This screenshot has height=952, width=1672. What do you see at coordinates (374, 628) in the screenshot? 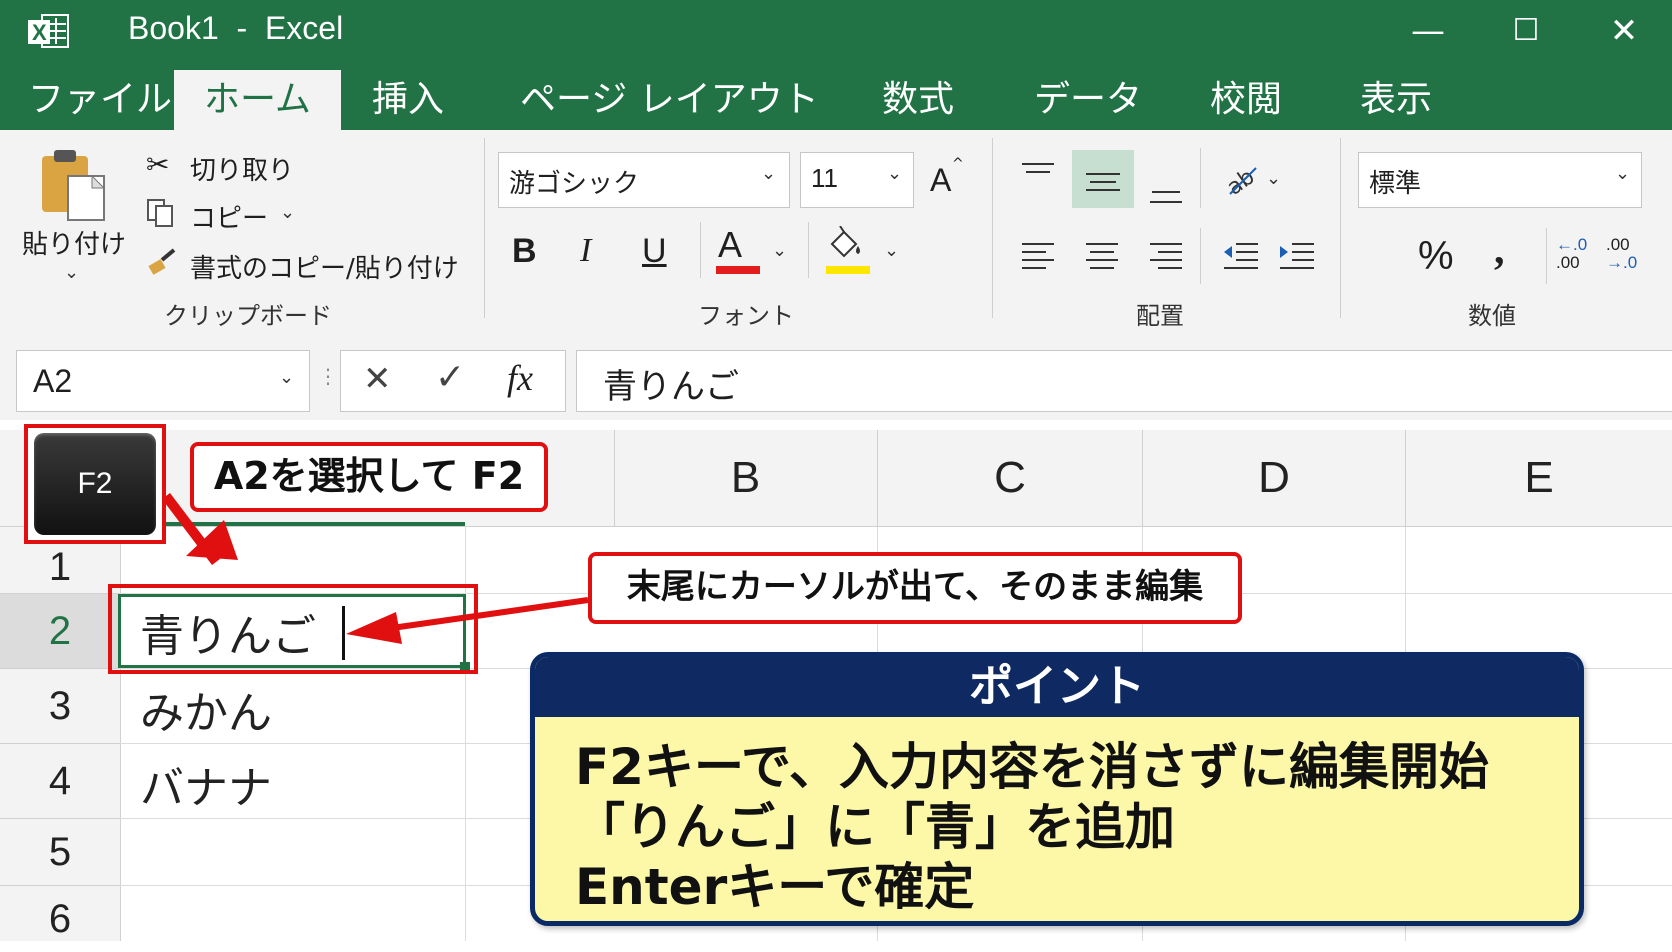
I see `cursor-arrow-head` at bounding box center [374, 628].